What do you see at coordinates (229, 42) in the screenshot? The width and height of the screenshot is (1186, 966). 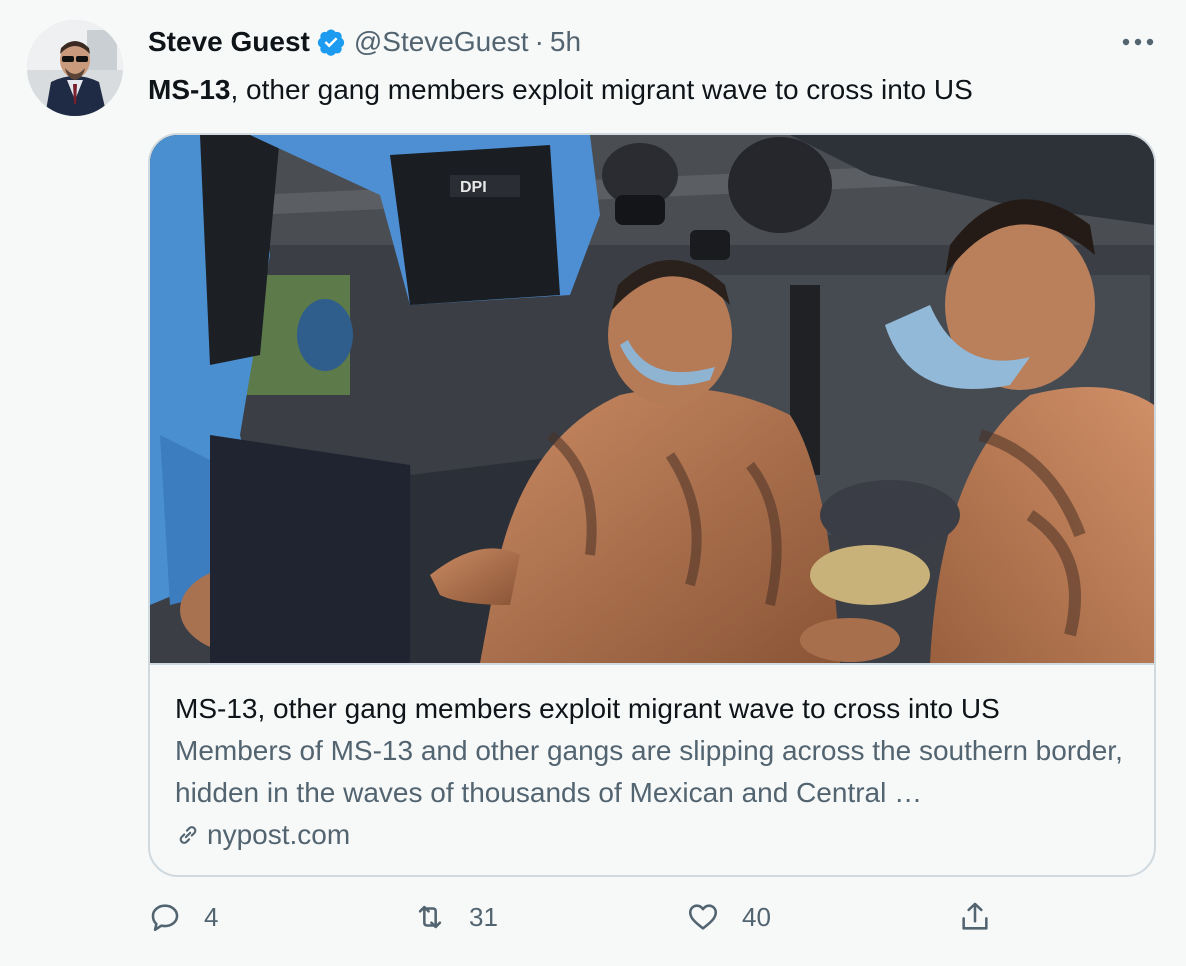 I see `author-name: Steve Guest` at bounding box center [229, 42].